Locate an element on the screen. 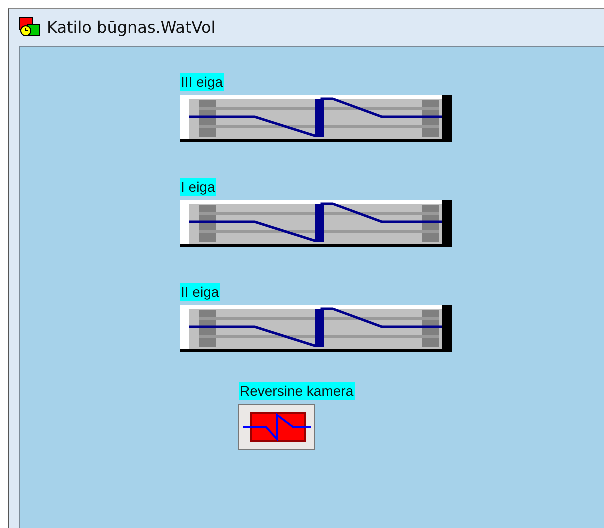  app-icon is located at coordinates (30, 27).